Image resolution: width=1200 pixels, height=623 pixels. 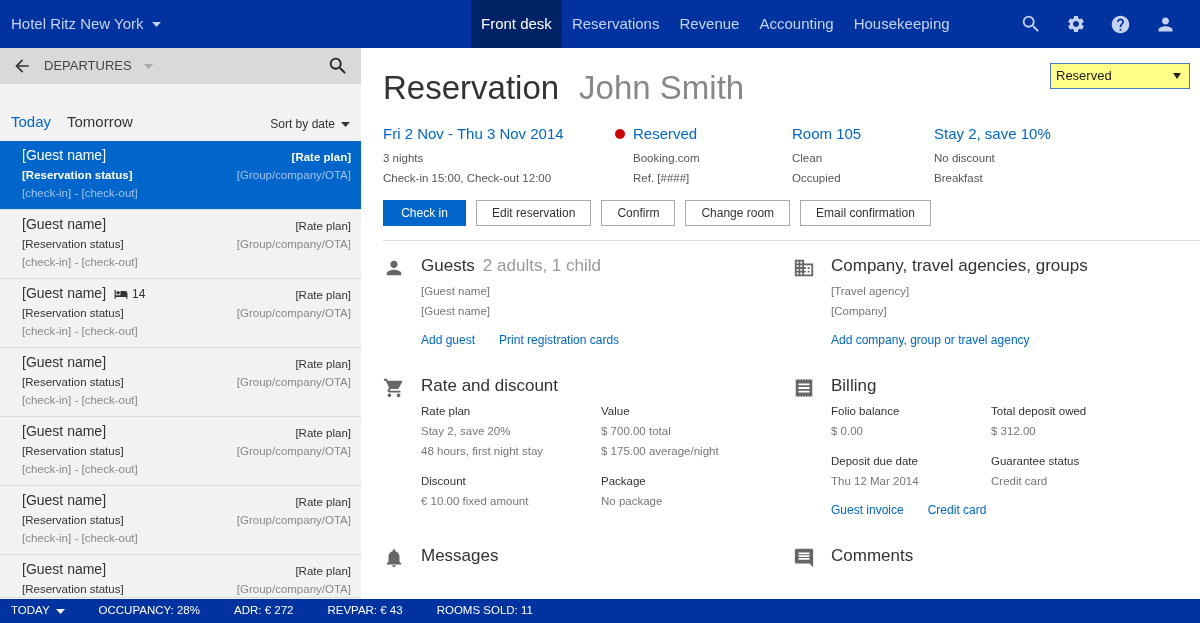 I want to click on field-label: Package, so click(x=624, y=481).